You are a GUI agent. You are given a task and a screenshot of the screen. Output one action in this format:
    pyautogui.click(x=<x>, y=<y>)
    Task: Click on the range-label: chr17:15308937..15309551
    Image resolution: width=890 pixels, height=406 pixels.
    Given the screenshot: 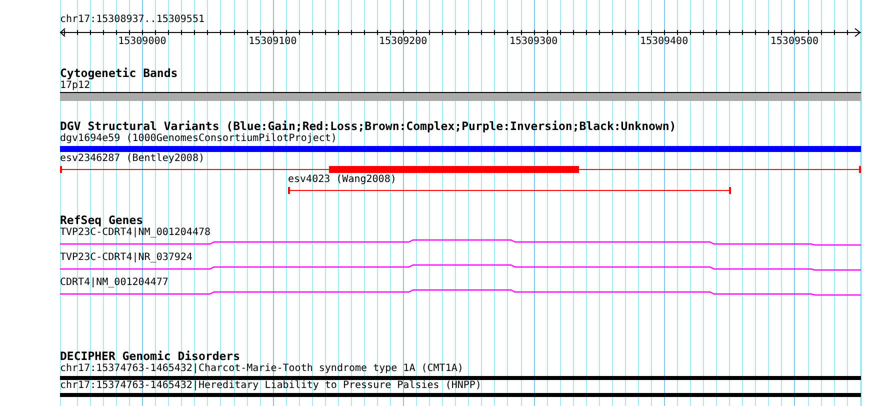 What is the action you would take?
    pyautogui.click(x=133, y=20)
    